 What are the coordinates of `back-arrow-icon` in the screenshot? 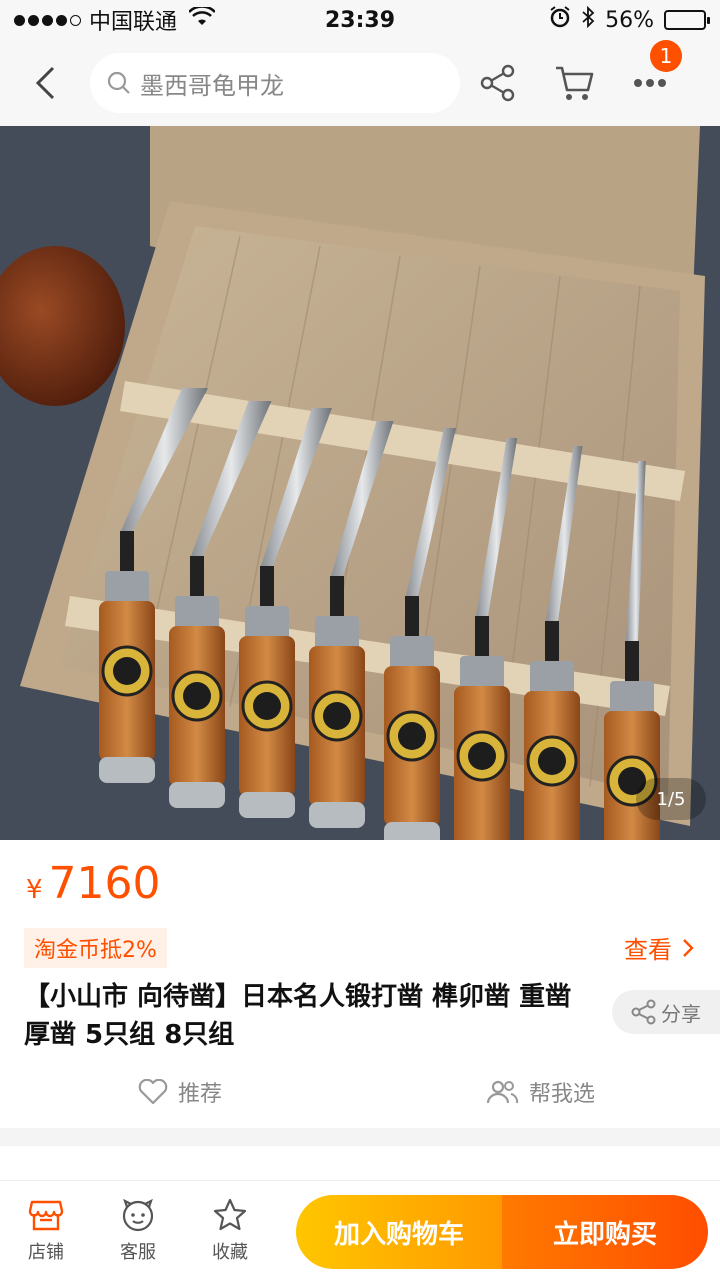 It's located at (45, 83).